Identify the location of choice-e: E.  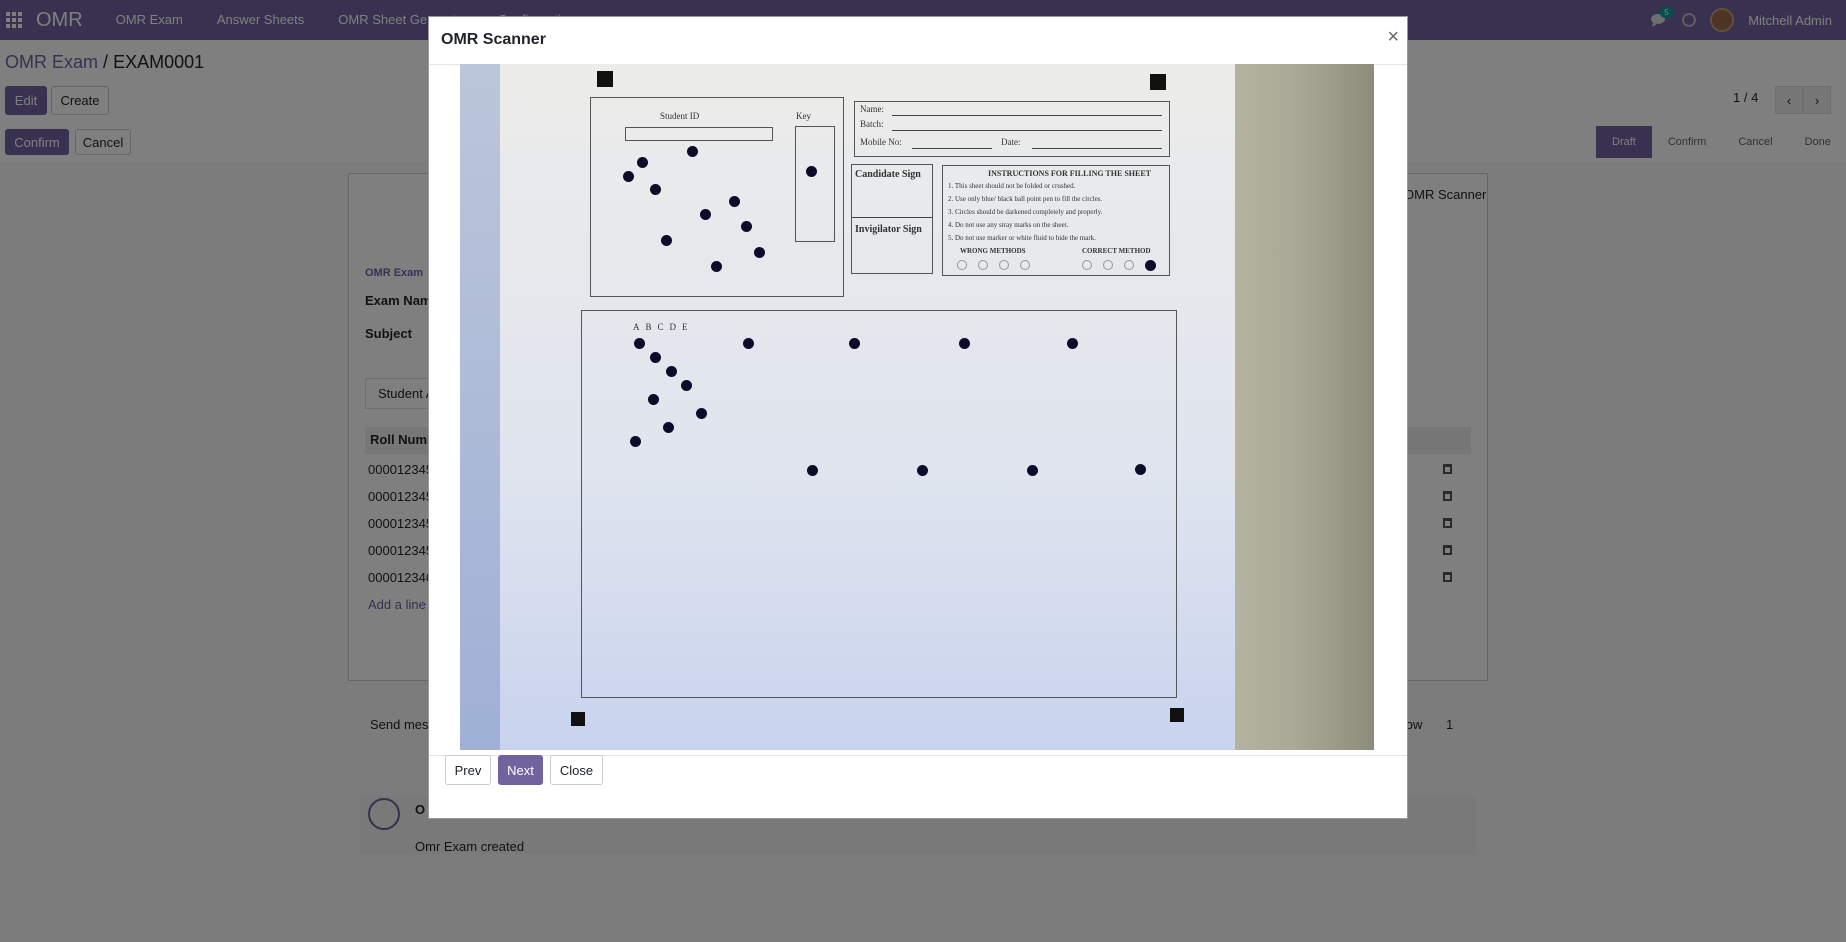
(688, 327).